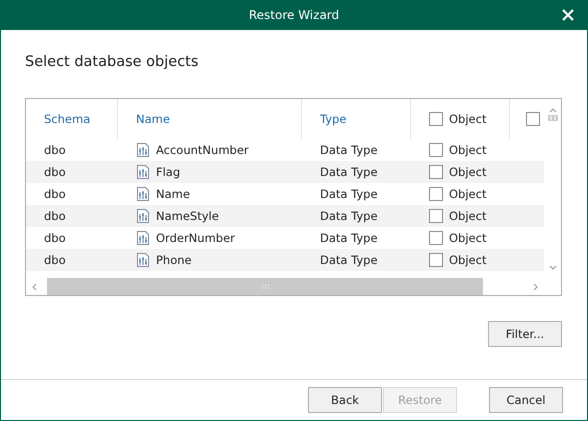  I want to click on name-cell: Flag, so click(168, 172).